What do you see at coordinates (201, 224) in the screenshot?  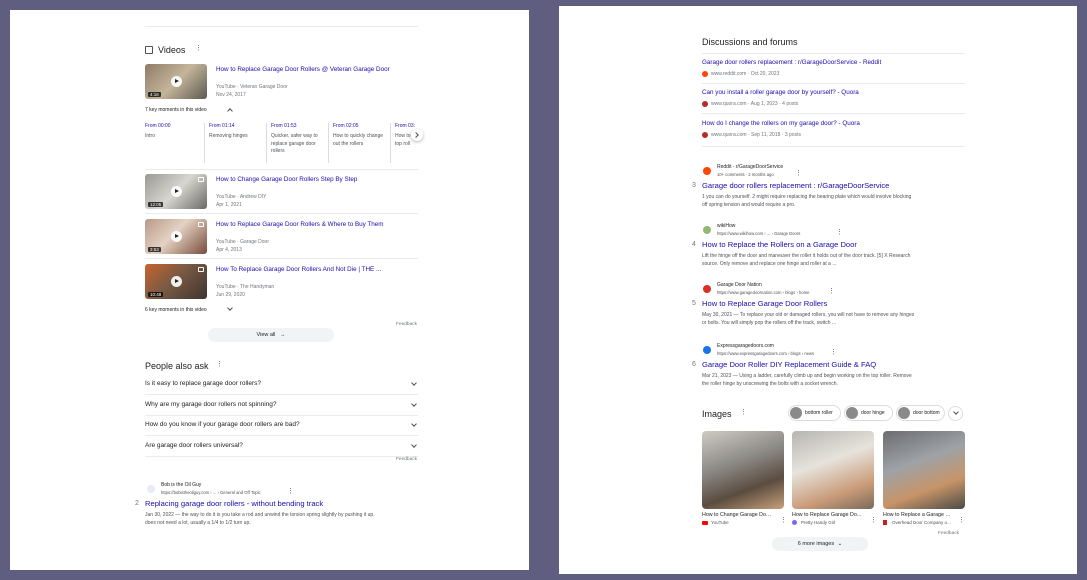 I see `captions-icon` at bounding box center [201, 224].